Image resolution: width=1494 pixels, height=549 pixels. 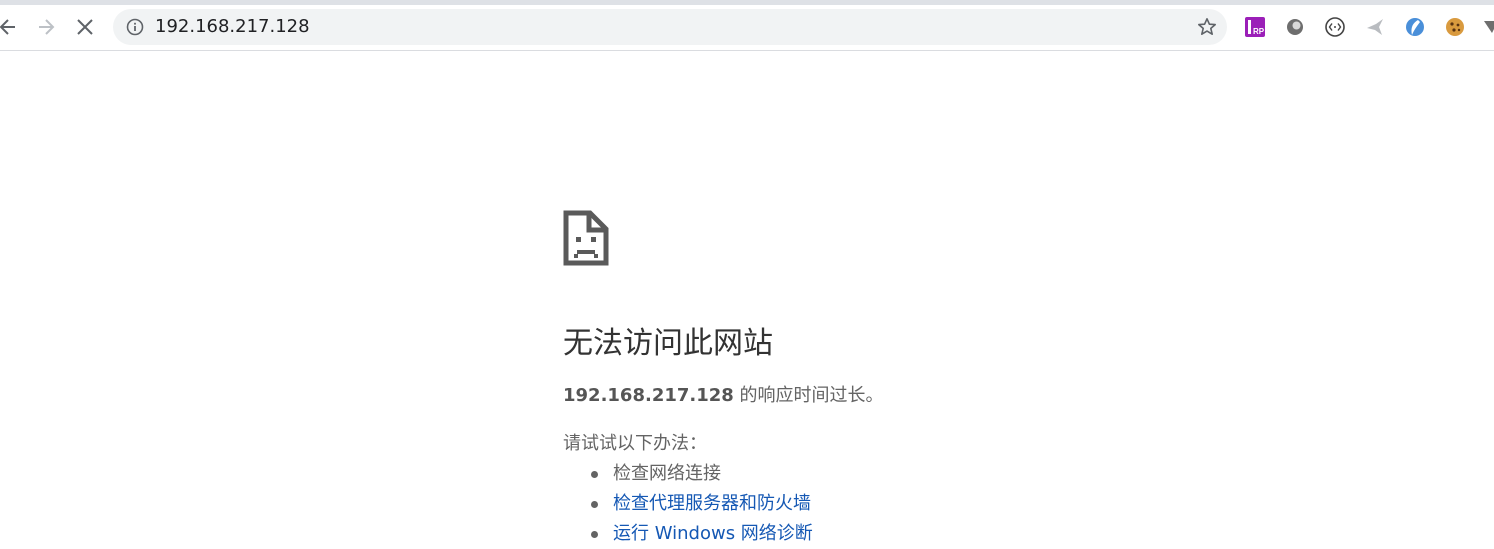 I want to click on error-summary: 192.168.217.128 的响应时间过长。, so click(x=723, y=396).